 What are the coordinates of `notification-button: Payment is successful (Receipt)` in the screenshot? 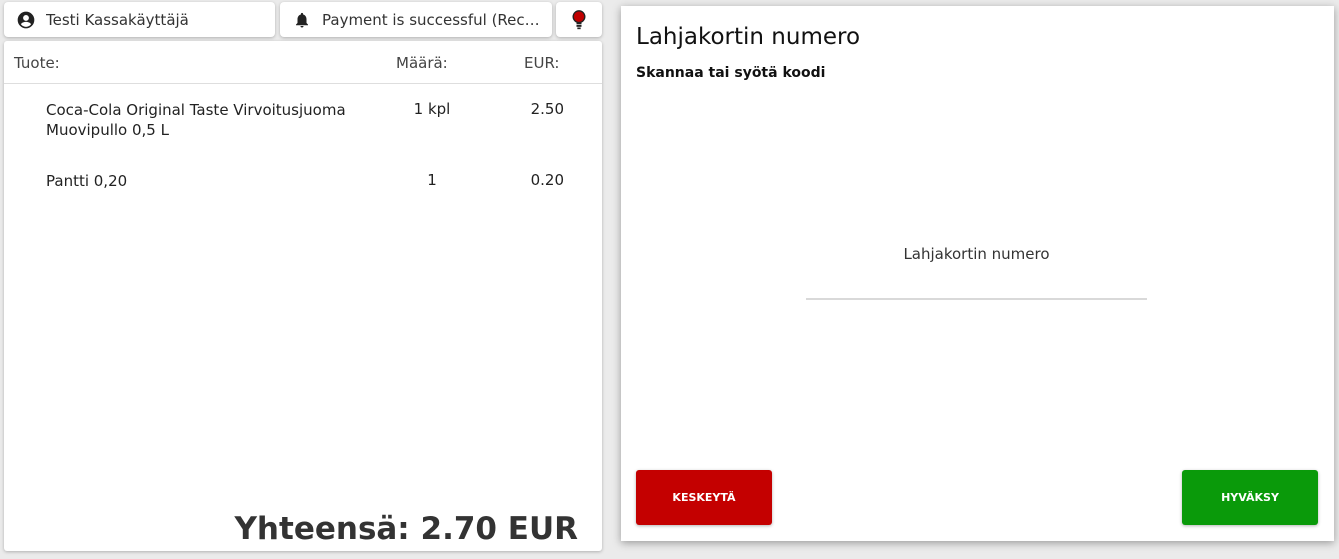 It's located at (416, 19).